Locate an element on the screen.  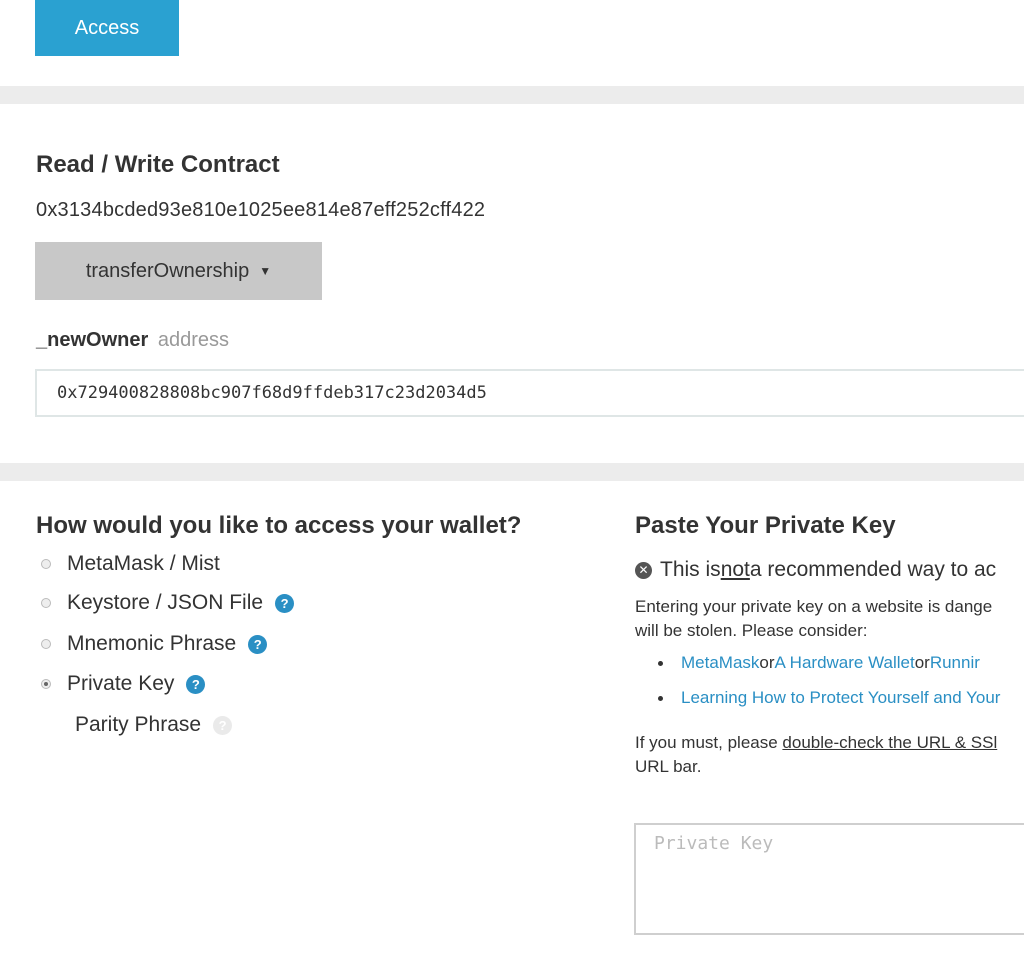
option-metamask: MetaMask / Mist is located at coordinates (130, 564).